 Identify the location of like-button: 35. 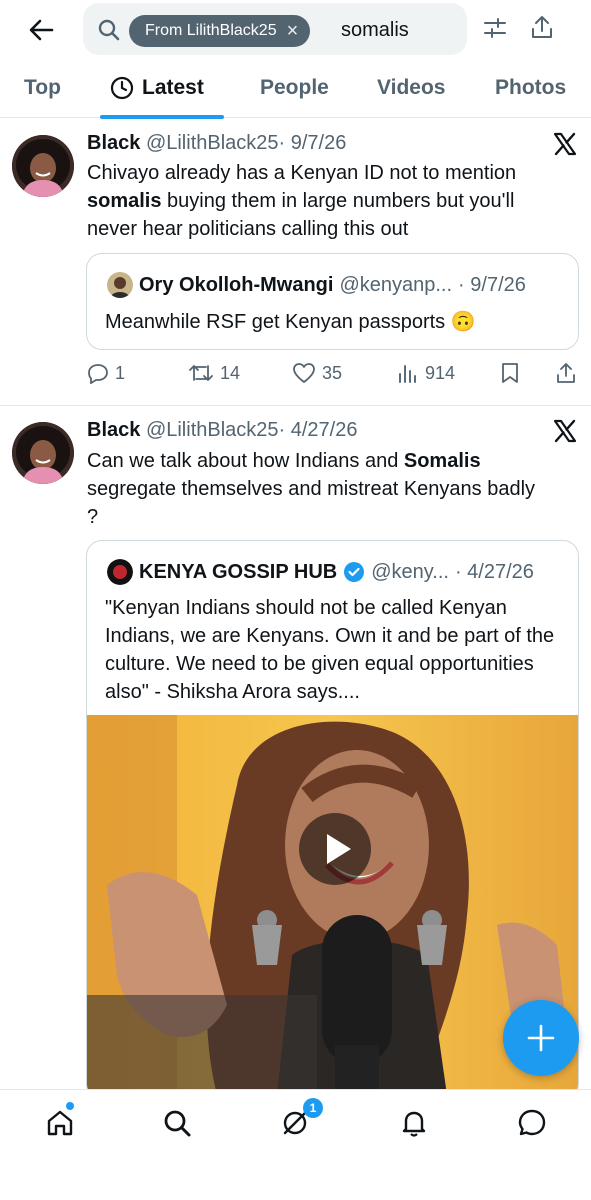
(317, 373).